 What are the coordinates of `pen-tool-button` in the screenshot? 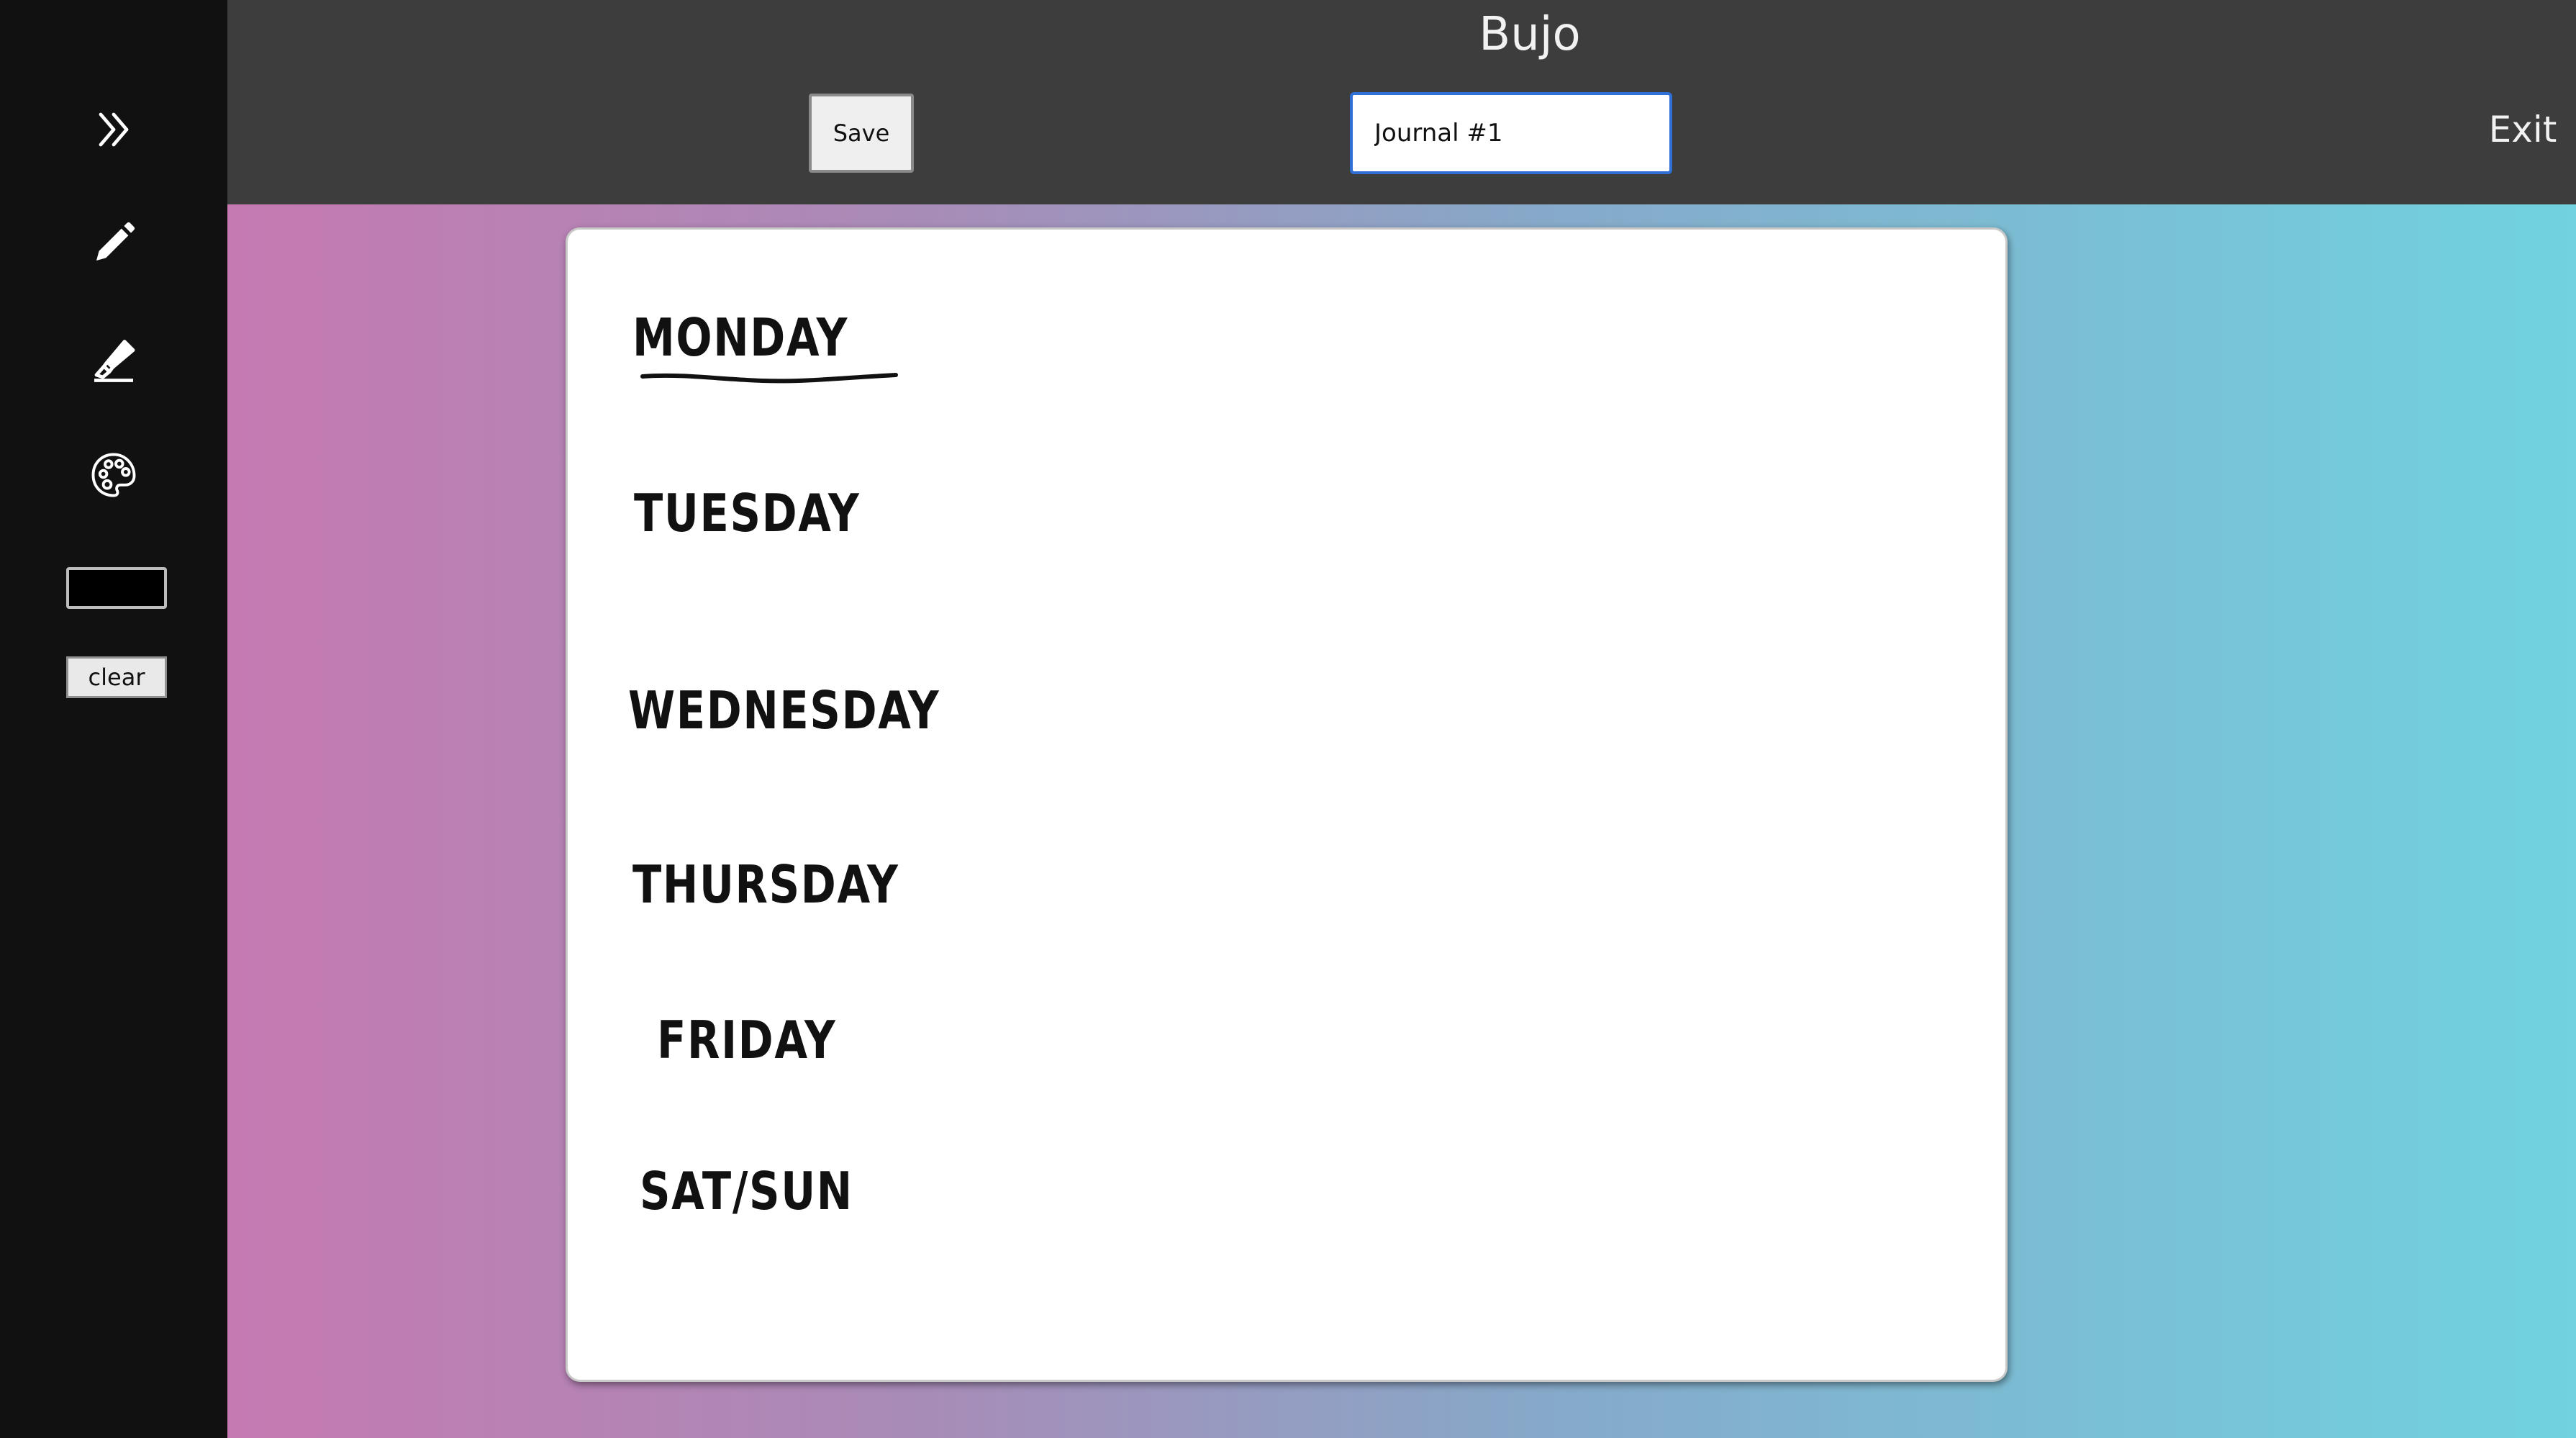 It's located at (113, 243).